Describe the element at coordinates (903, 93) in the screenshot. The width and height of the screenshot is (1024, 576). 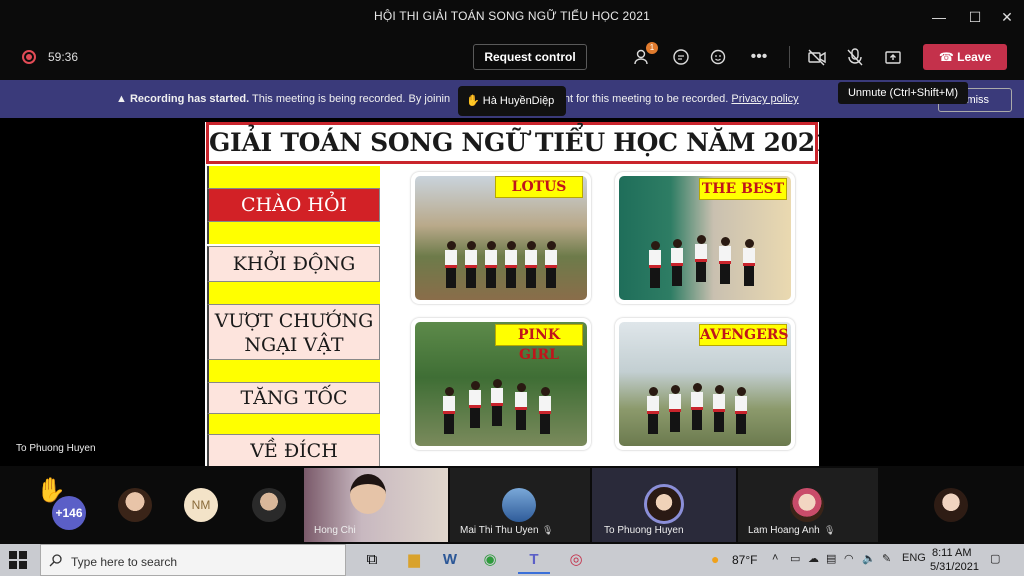
I see `unmute-tooltip: Unmute (Ctrl+Shift+M)` at that location.